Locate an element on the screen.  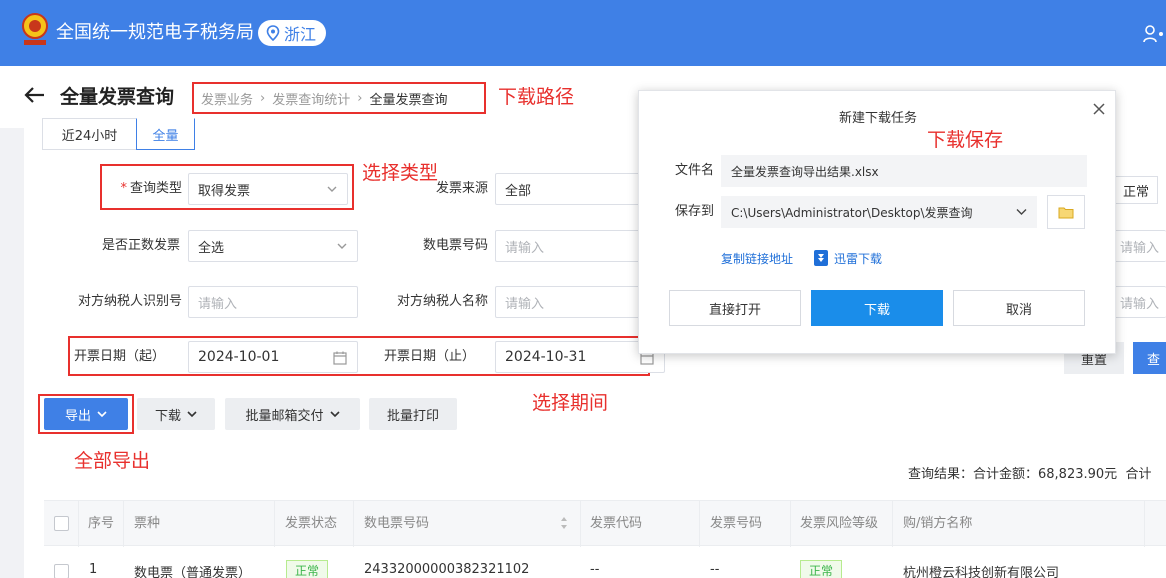
cell-party-name: 杭州橙云科技创新有限公司 is located at coordinates (981, 572).